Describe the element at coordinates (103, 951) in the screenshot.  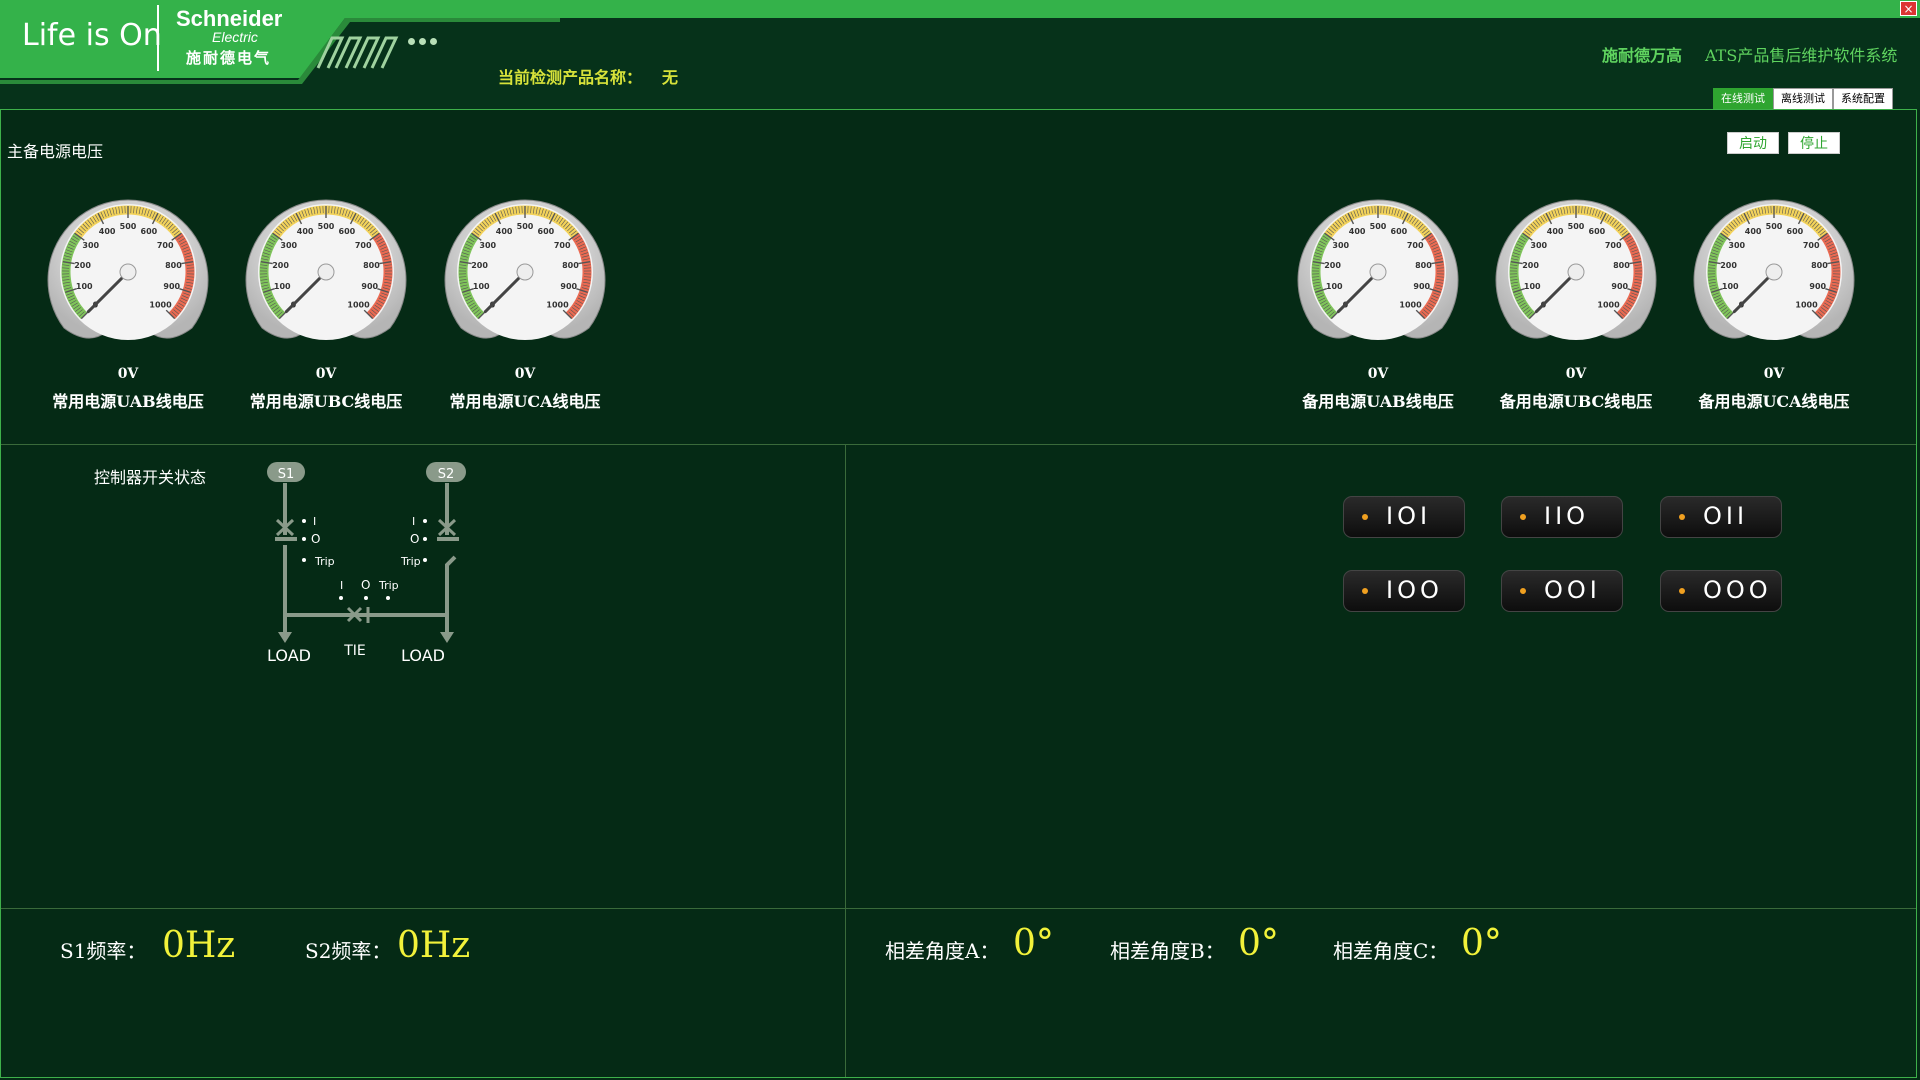
I see `s1-frequency-label: S1频率：` at that location.